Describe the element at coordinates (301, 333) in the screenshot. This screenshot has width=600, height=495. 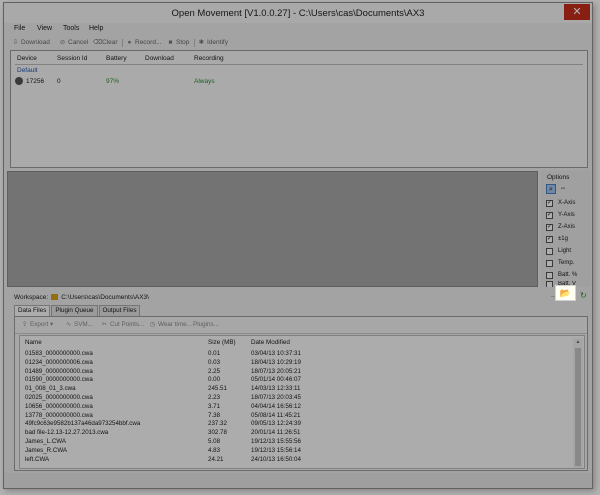
I see `toolbar-divider` at that location.